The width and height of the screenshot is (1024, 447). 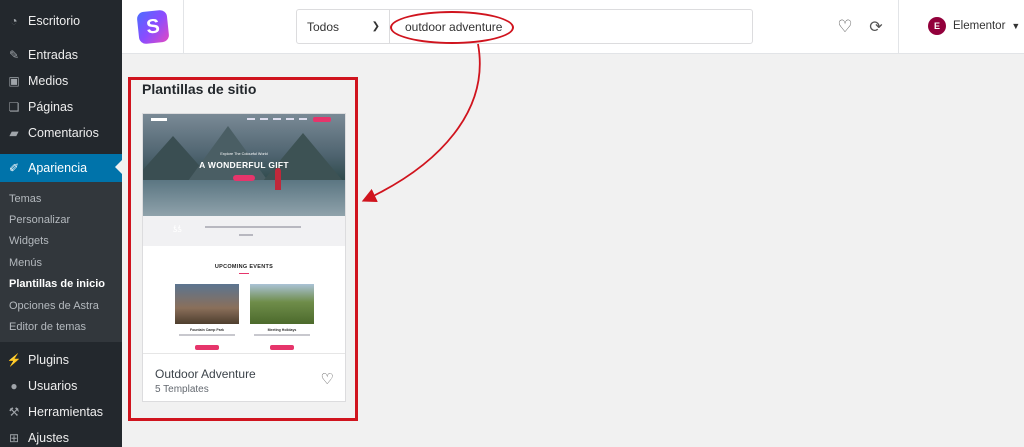 I want to click on menu-paginas: ❏ Páginas, so click(x=61, y=107).